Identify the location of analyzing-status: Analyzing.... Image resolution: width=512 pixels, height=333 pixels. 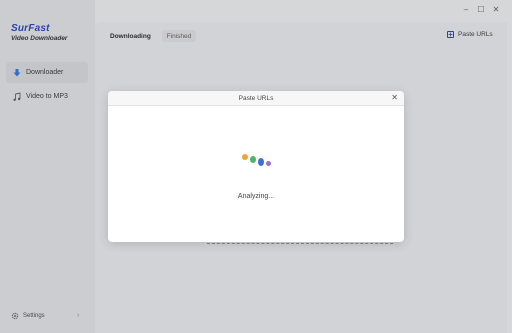
(256, 196).